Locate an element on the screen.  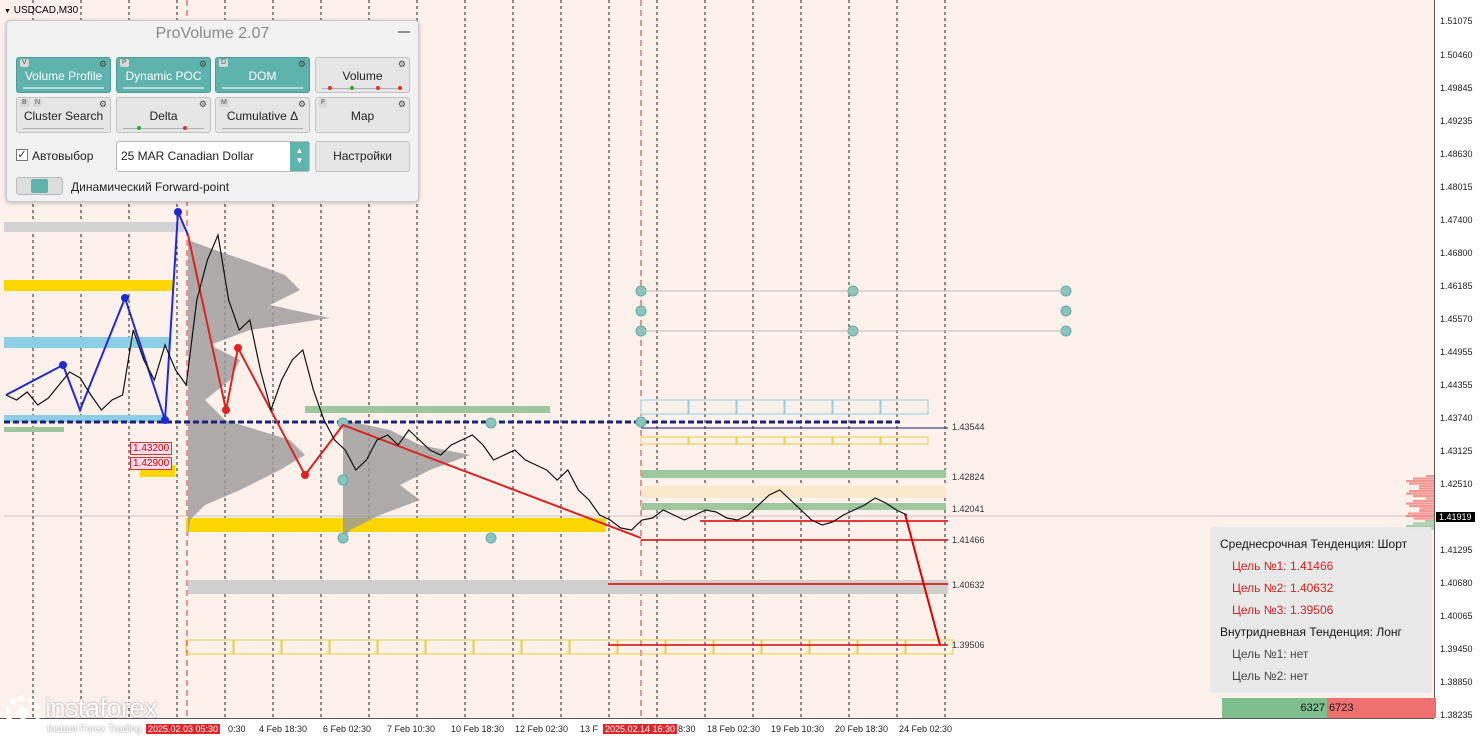
price-tick-label: 1.49845 is located at coordinates (1456, 88).